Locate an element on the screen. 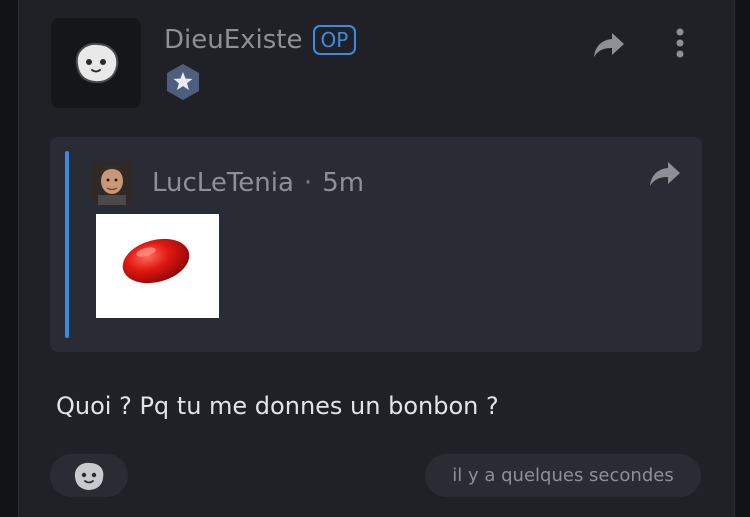 The image size is (750, 517). red-candy-image is located at coordinates (156, 261).